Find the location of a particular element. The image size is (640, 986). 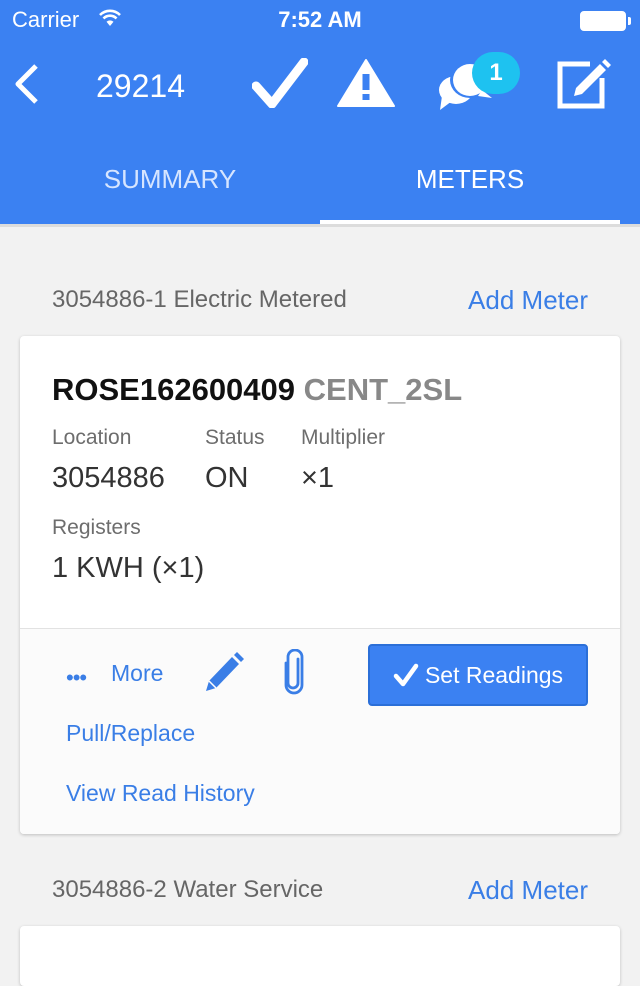

set-readings-button: Set Readings is located at coordinates (478, 675).